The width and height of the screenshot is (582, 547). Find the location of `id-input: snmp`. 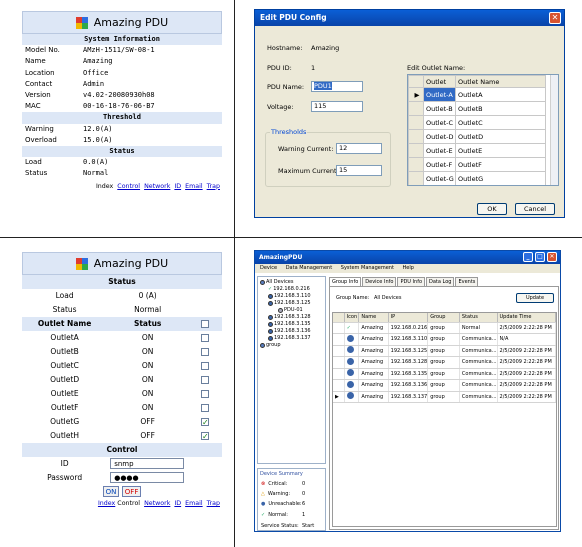

id-input: snmp is located at coordinates (147, 463).